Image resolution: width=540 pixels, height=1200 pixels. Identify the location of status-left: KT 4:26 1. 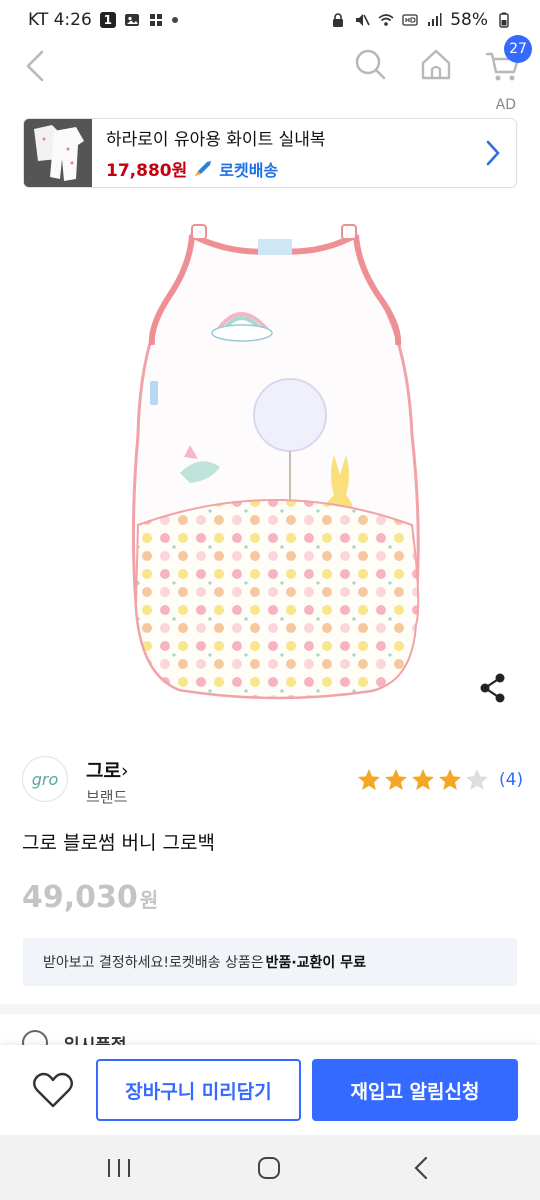
(103, 20).